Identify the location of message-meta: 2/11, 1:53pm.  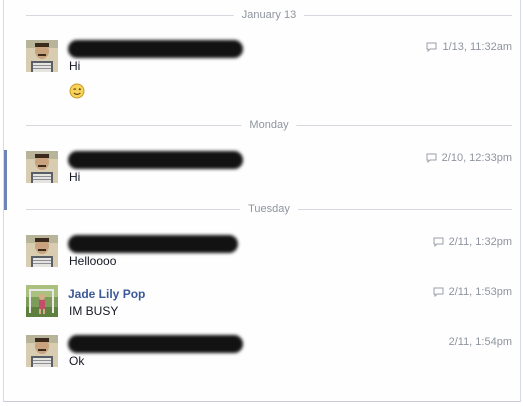
(472, 292).